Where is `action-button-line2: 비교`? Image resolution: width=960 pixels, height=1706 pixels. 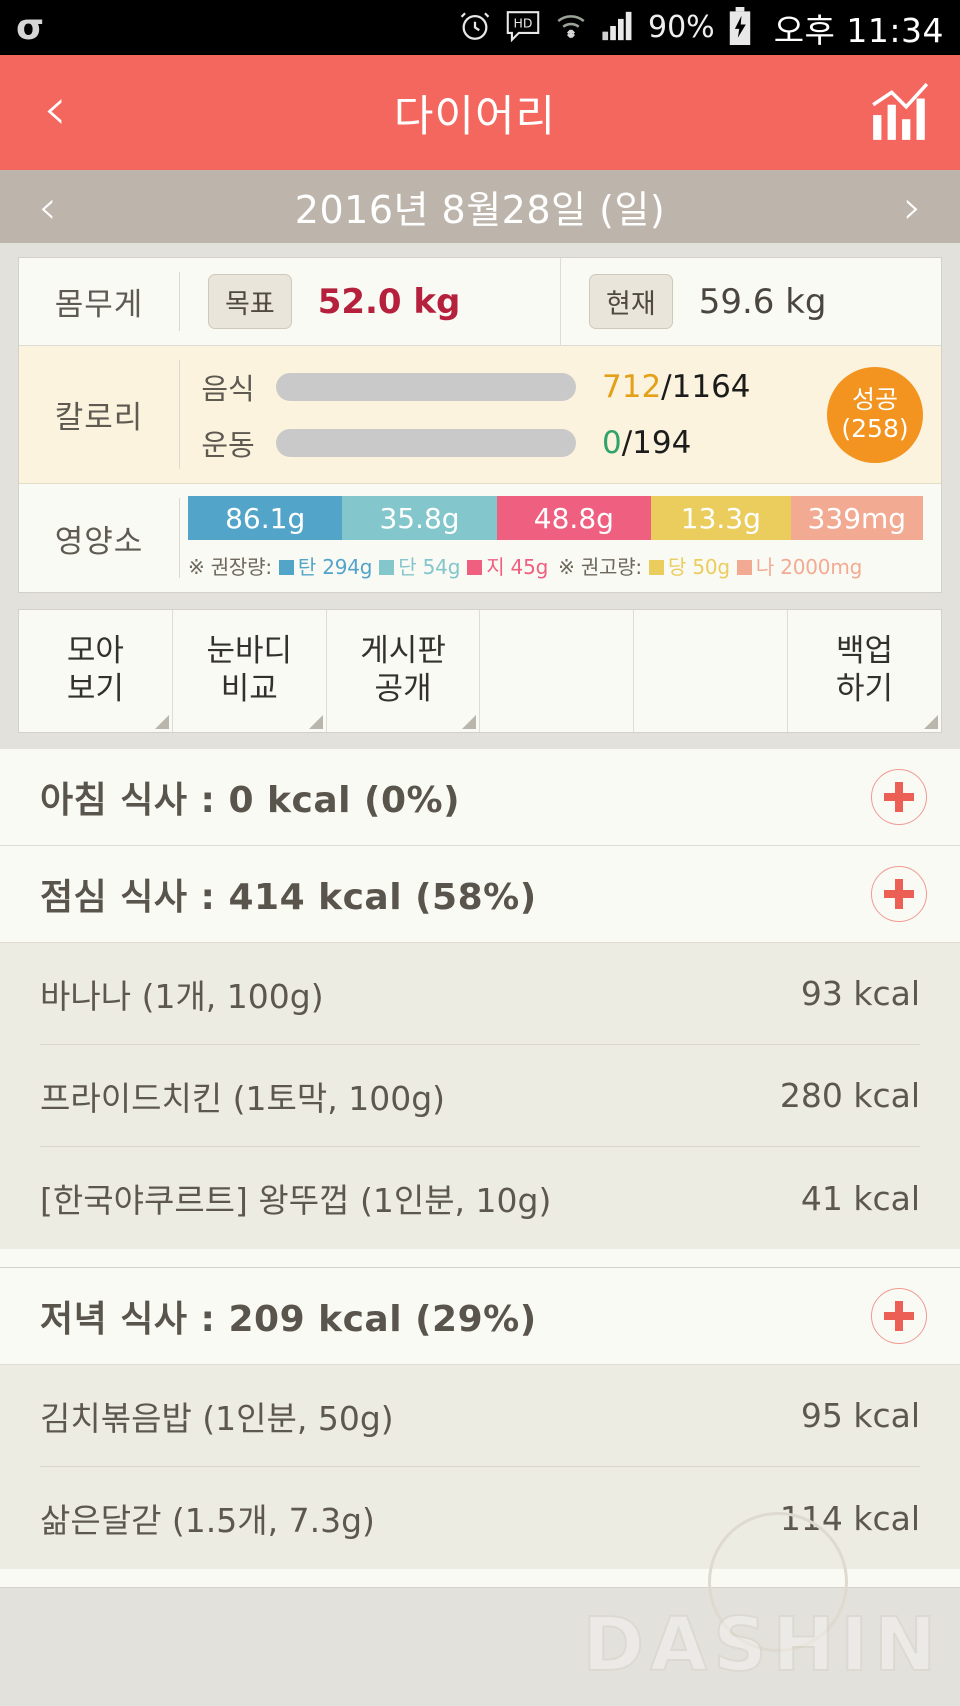
action-button-line2: 비교 is located at coordinates (249, 689).